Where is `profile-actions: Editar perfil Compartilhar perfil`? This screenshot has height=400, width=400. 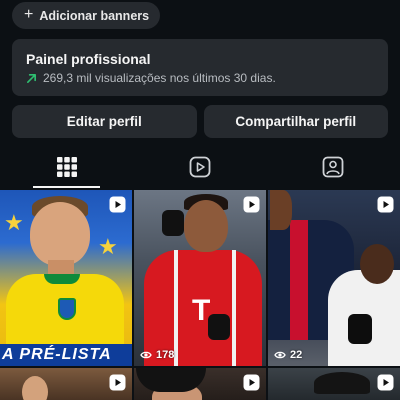
profile-actions: Editar perfil Compartilhar perfil is located at coordinates (200, 121).